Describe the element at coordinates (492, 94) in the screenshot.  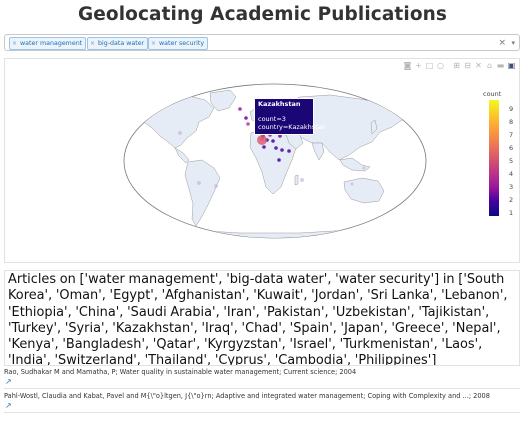
I see `colorbar-title: count` at that location.